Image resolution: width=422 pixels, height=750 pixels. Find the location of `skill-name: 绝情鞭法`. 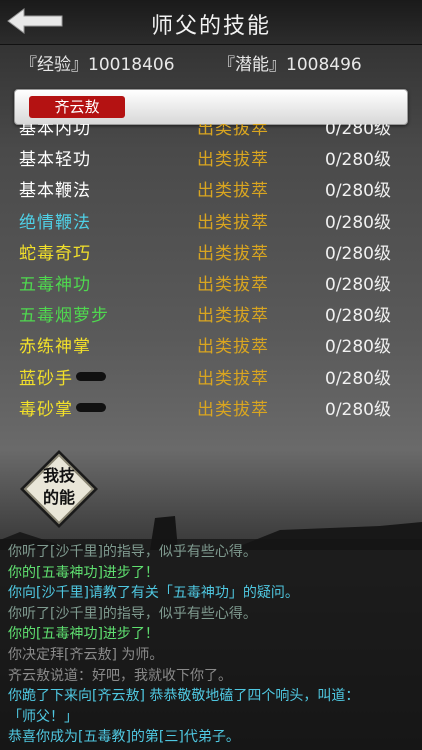

skill-name: 绝情鞭法 is located at coordinates (55, 222).